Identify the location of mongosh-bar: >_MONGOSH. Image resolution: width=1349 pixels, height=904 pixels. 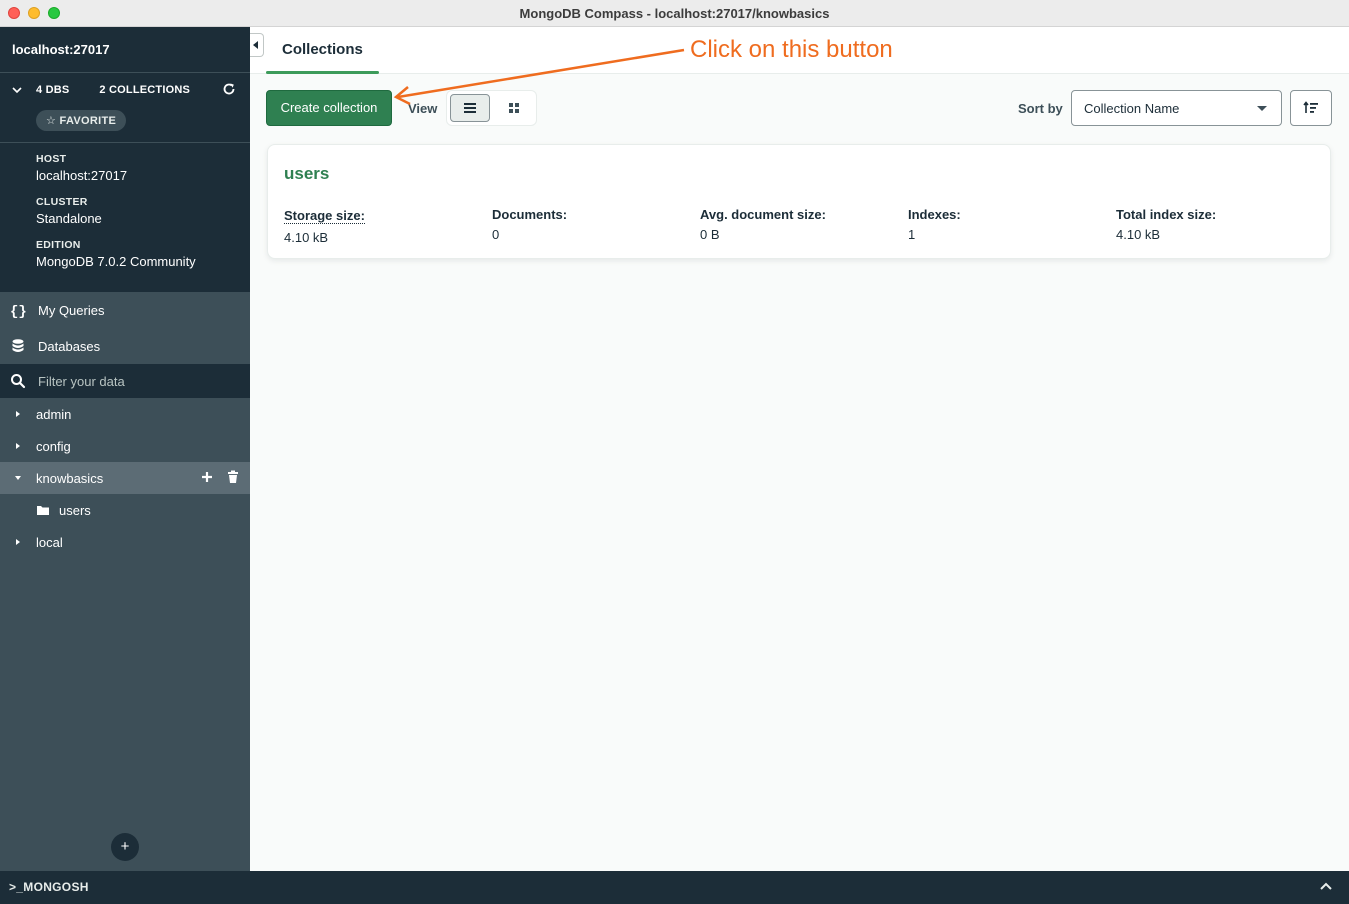
(674, 887).